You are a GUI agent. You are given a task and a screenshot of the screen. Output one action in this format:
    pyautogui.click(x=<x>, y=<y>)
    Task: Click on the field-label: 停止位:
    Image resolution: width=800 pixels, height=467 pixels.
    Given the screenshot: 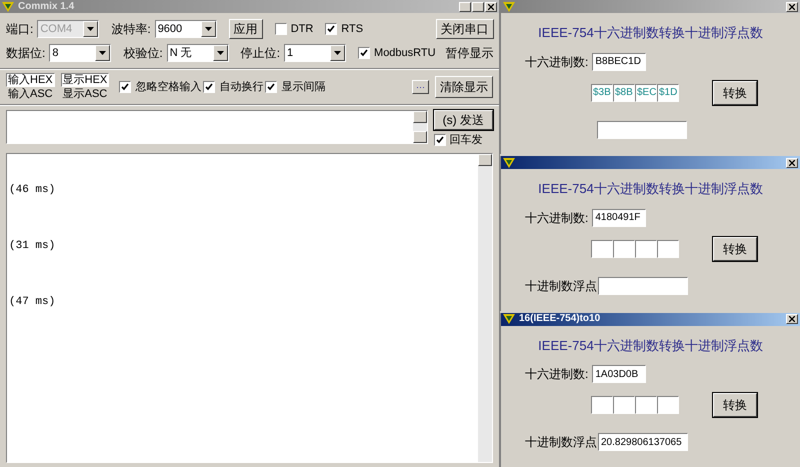 What is the action you would take?
    pyautogui.click(x=260, y=53)
    